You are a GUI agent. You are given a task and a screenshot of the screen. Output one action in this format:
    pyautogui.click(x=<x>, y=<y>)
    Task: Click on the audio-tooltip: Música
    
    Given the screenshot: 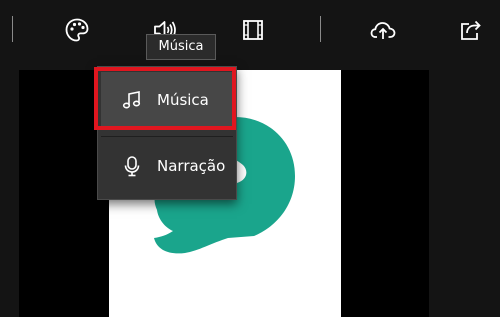 What is the action you would take?
    pyautogui.click(x=181, y=47)
    